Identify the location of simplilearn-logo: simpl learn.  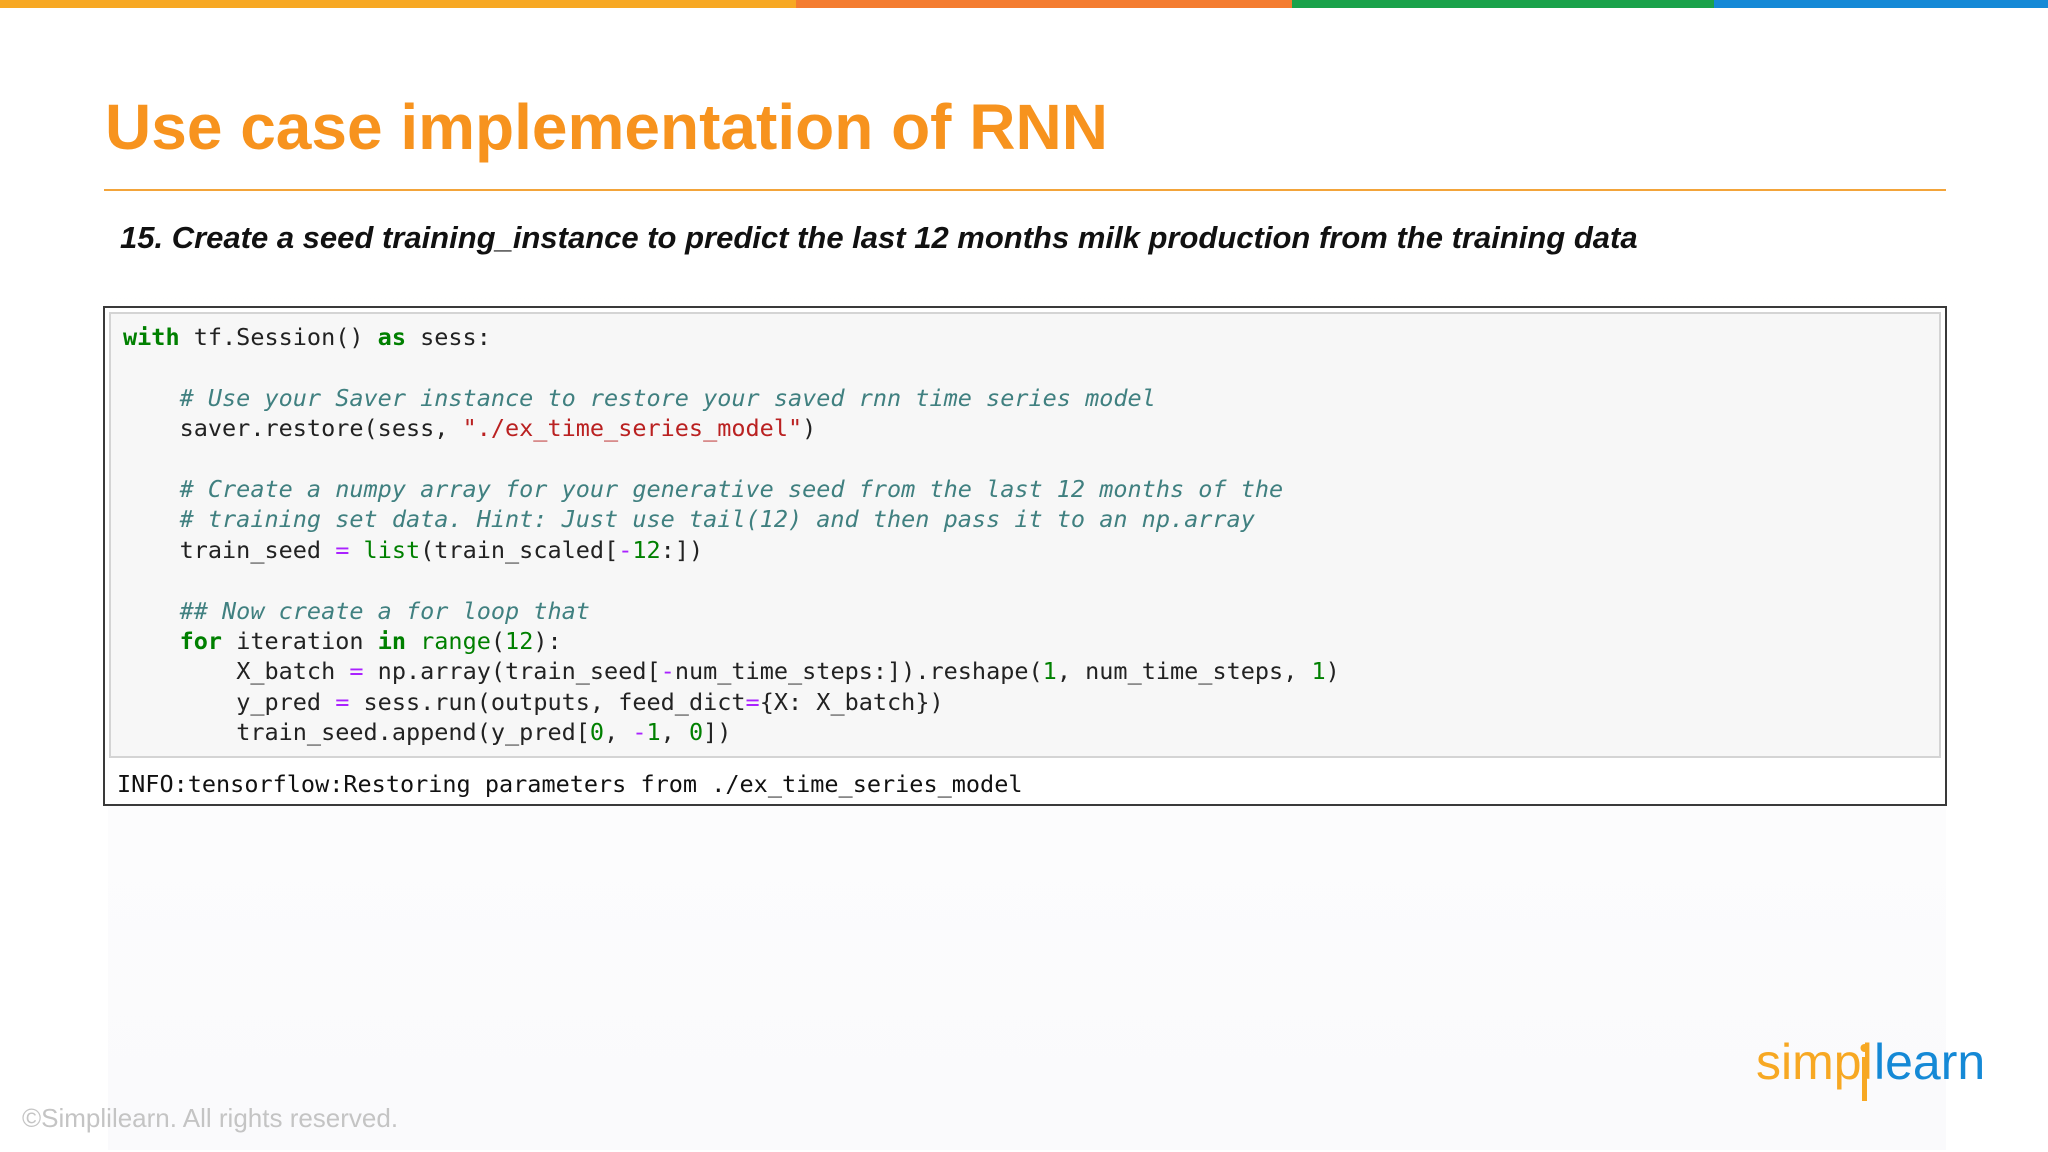
(1870, 1068).